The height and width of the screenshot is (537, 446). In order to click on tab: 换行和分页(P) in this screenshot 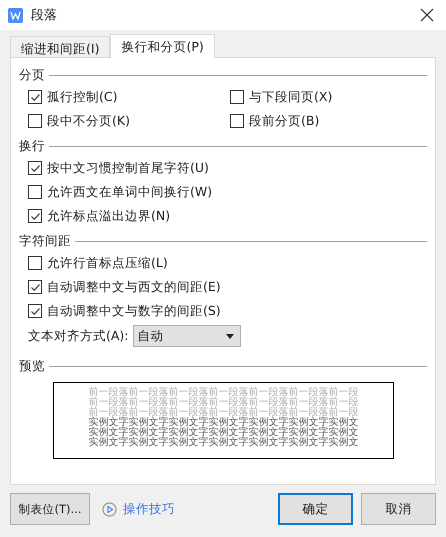, I will do `click(162, 46)`.